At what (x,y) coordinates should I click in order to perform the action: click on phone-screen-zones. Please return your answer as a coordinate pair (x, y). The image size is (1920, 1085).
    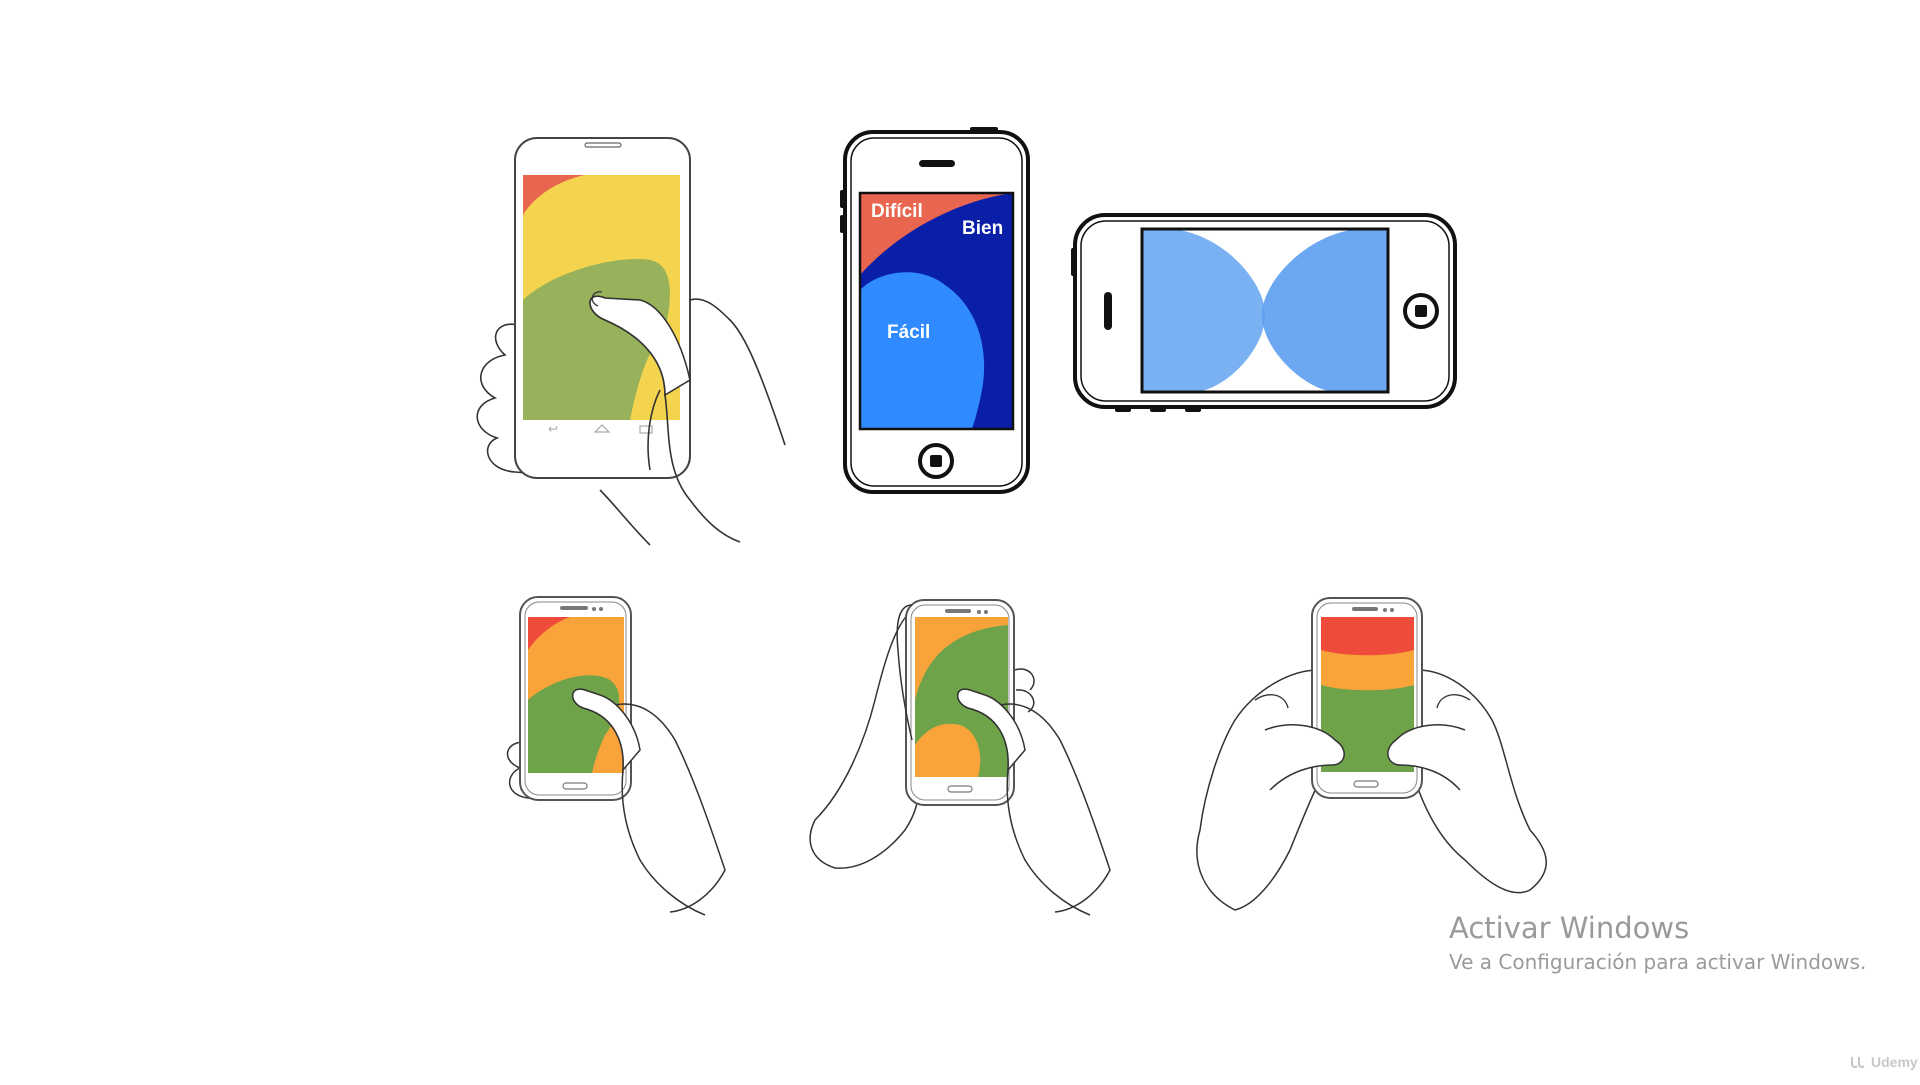
    Looking at the image, I should click on (1265, 310).